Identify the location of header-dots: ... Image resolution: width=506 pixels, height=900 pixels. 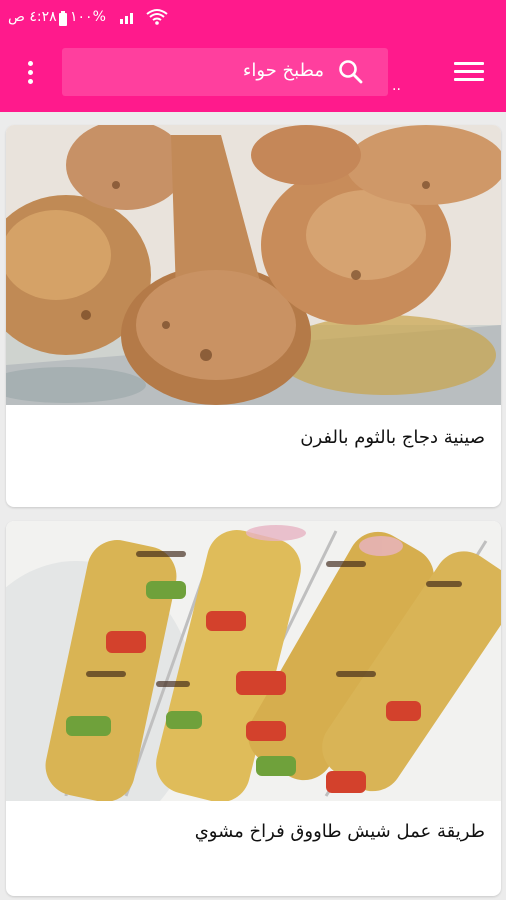
(396, 86).